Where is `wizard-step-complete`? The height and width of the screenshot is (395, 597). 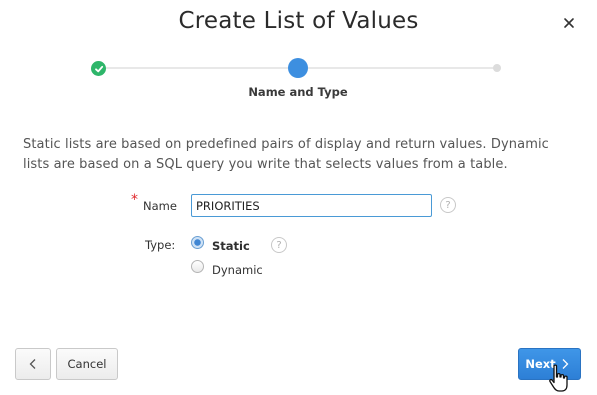 wizard-step-complete is located at coordinates (98, 68).